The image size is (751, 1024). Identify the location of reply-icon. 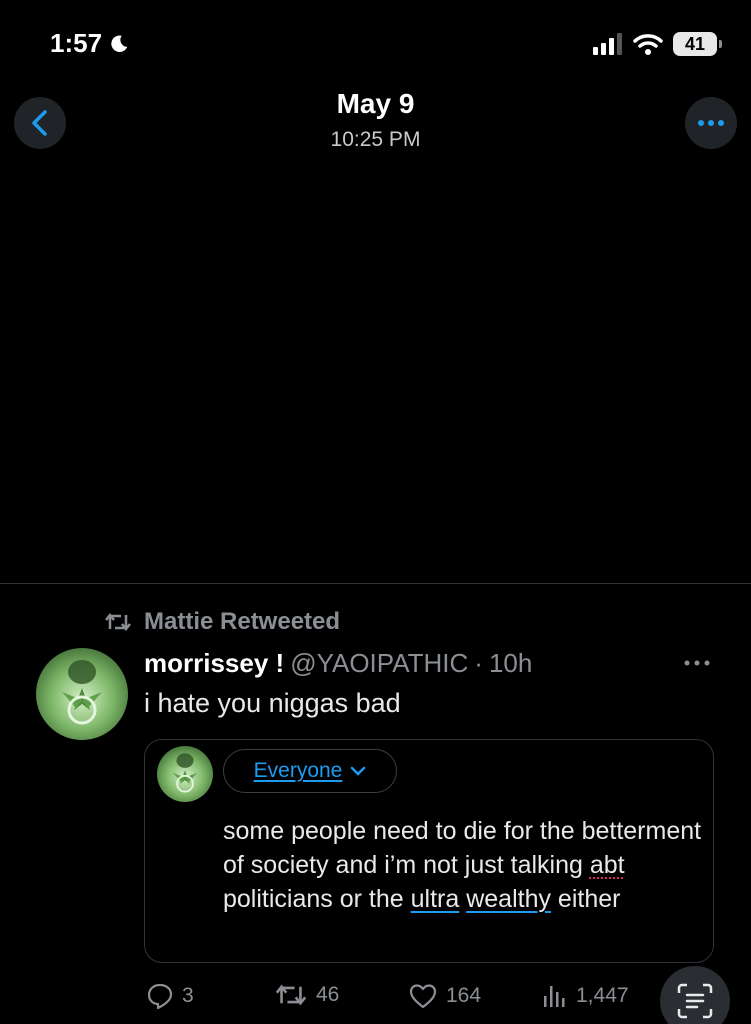
(160, 996).